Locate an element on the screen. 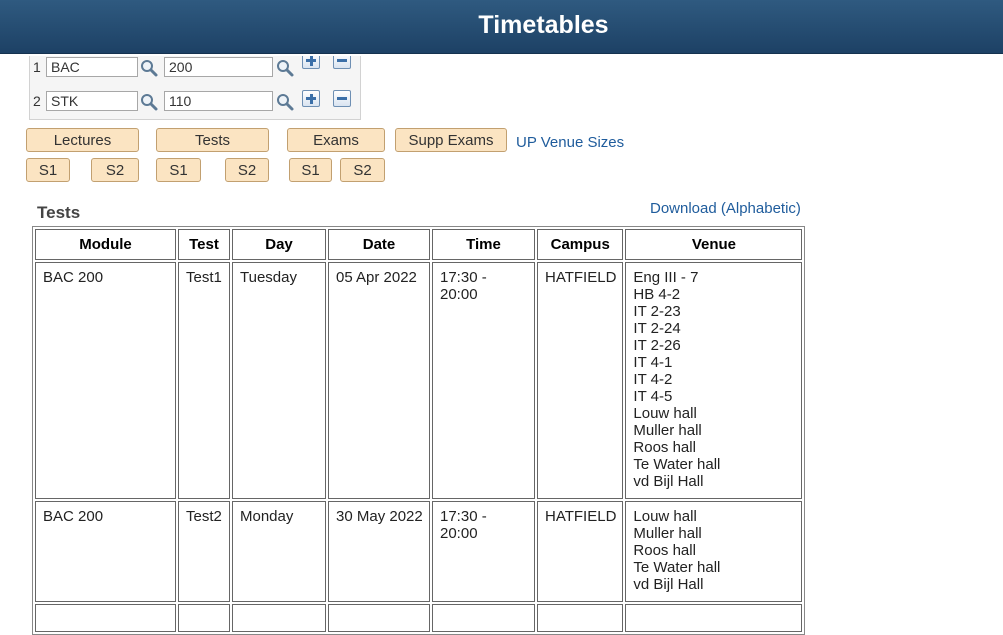  test-cell: Test1 is located at coordinates (204, 380).